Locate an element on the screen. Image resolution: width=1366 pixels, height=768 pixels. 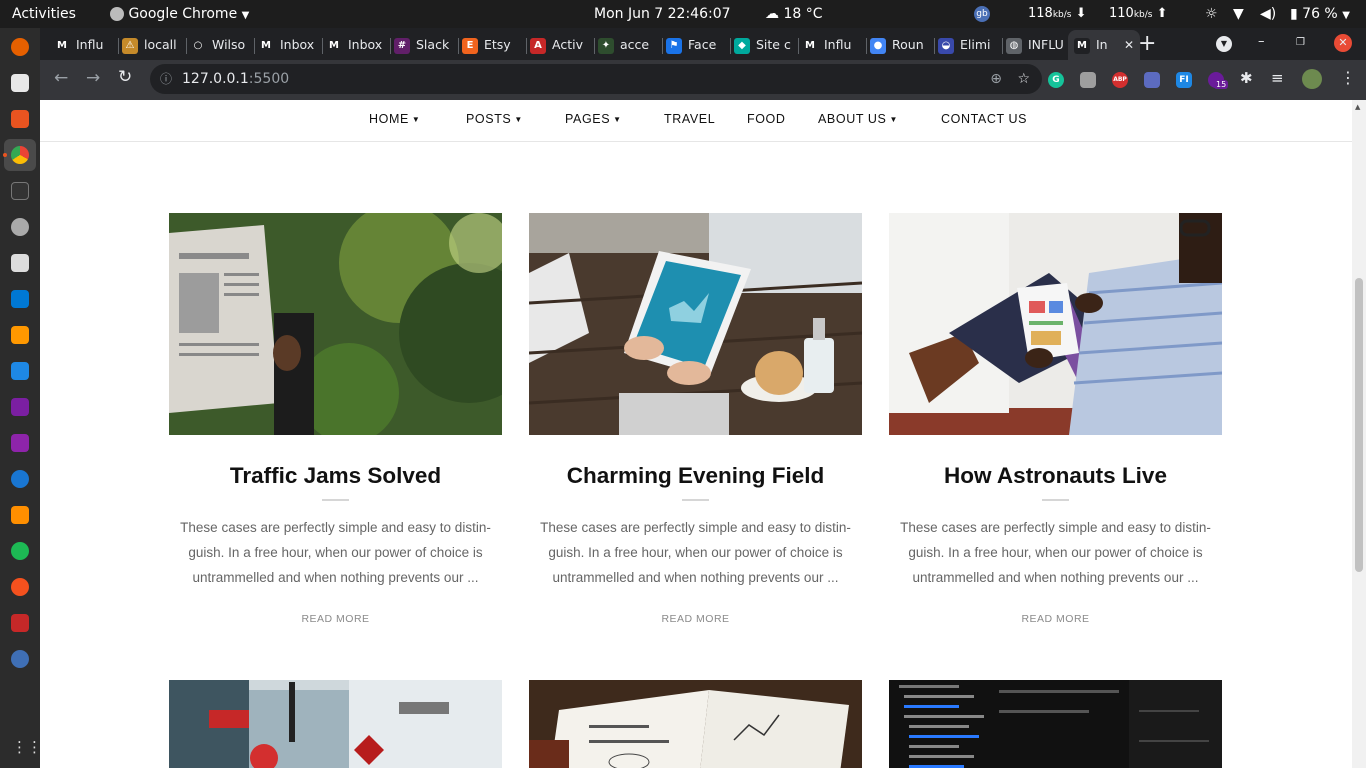
brightness-icon: ☼ is located at coordinates (1211, 14).